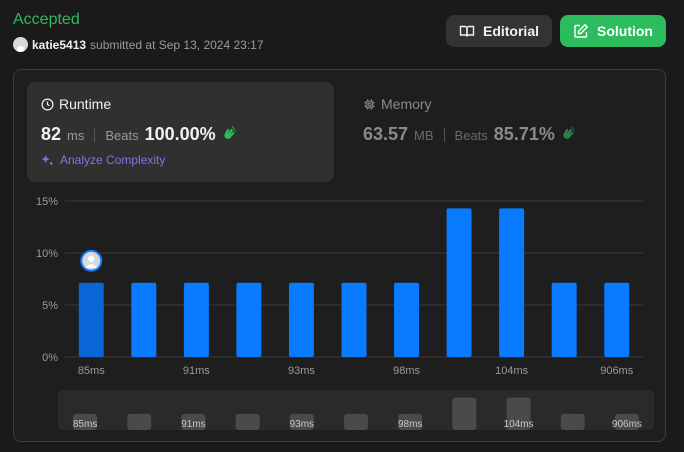 The width and height of the screenshot is (684, 452). Describe the element at coordinates (47, 254) in the screenshot. I see `y-tick-label: 10%` at that location.